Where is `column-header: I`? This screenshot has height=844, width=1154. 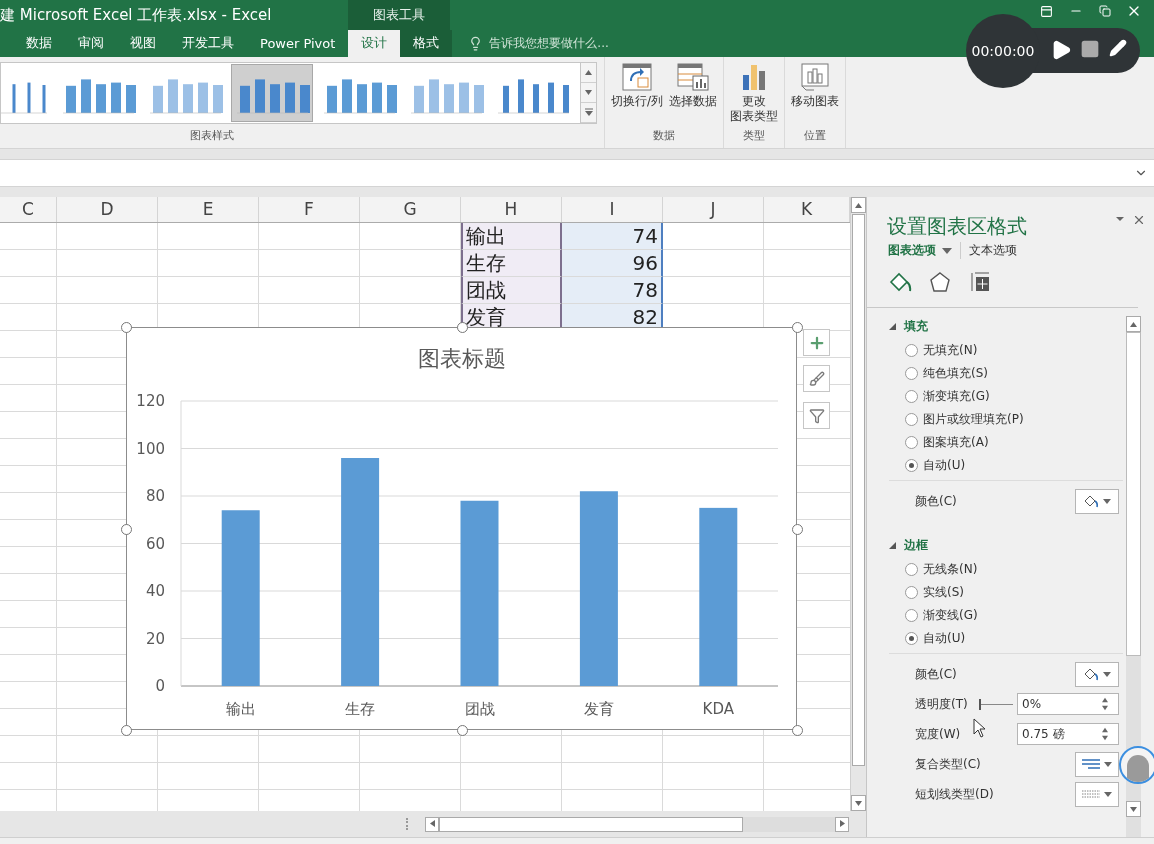
column-header: I is located at coordinates (612, 210).